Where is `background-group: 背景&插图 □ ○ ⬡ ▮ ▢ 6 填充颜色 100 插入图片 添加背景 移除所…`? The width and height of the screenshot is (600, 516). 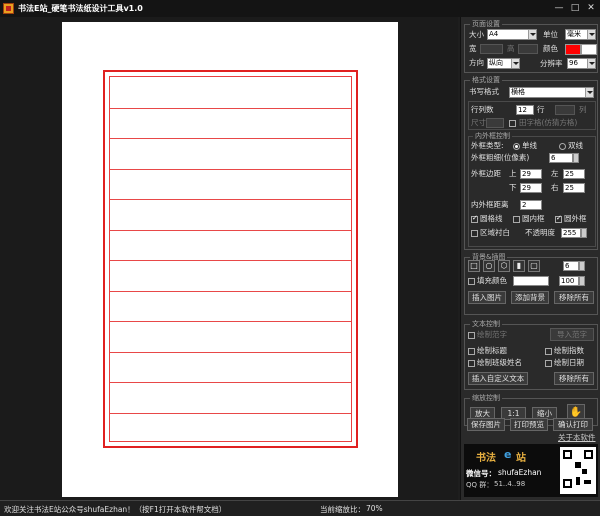
background-group: 背景&插图 □ ○ ⬡ ▮ ▢ 6 填充颜色 100 插入图片 添加背景 移除所… is located at coordinates (531, 283).